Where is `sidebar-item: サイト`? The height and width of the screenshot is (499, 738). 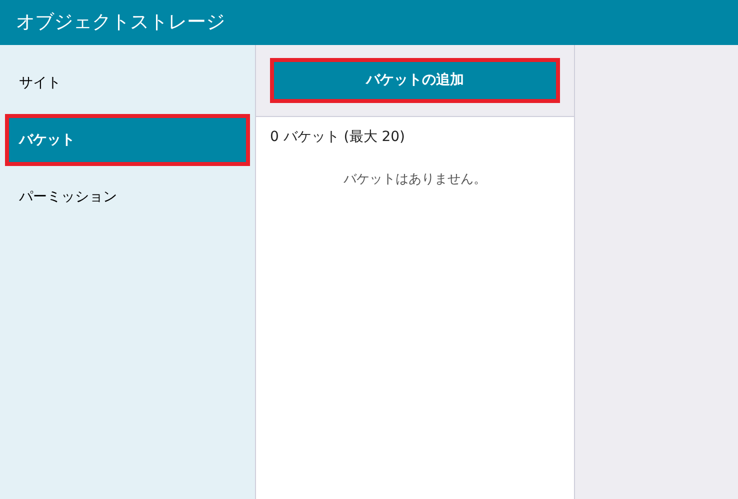
sidebar-item: サイト is located at coordinates (127, 83).